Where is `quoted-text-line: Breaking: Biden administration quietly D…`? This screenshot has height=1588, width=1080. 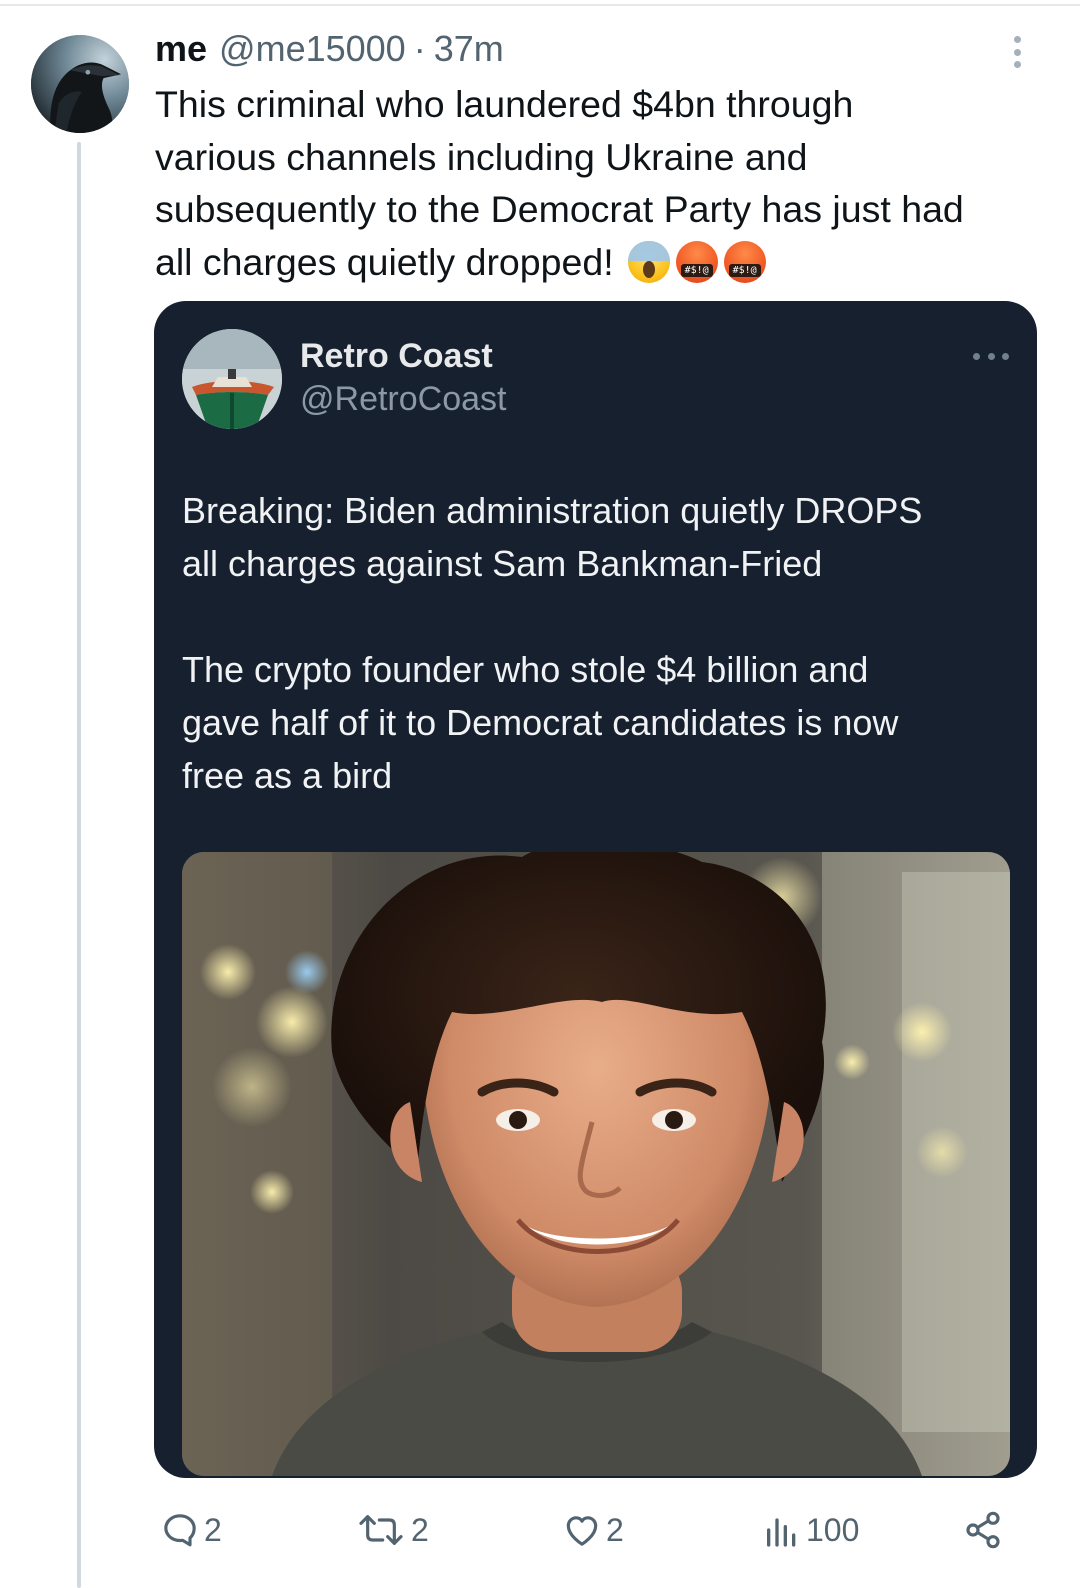
quoted-text-line: Breaking: Biden administration quietly D… is located at coordinates (552, 510).